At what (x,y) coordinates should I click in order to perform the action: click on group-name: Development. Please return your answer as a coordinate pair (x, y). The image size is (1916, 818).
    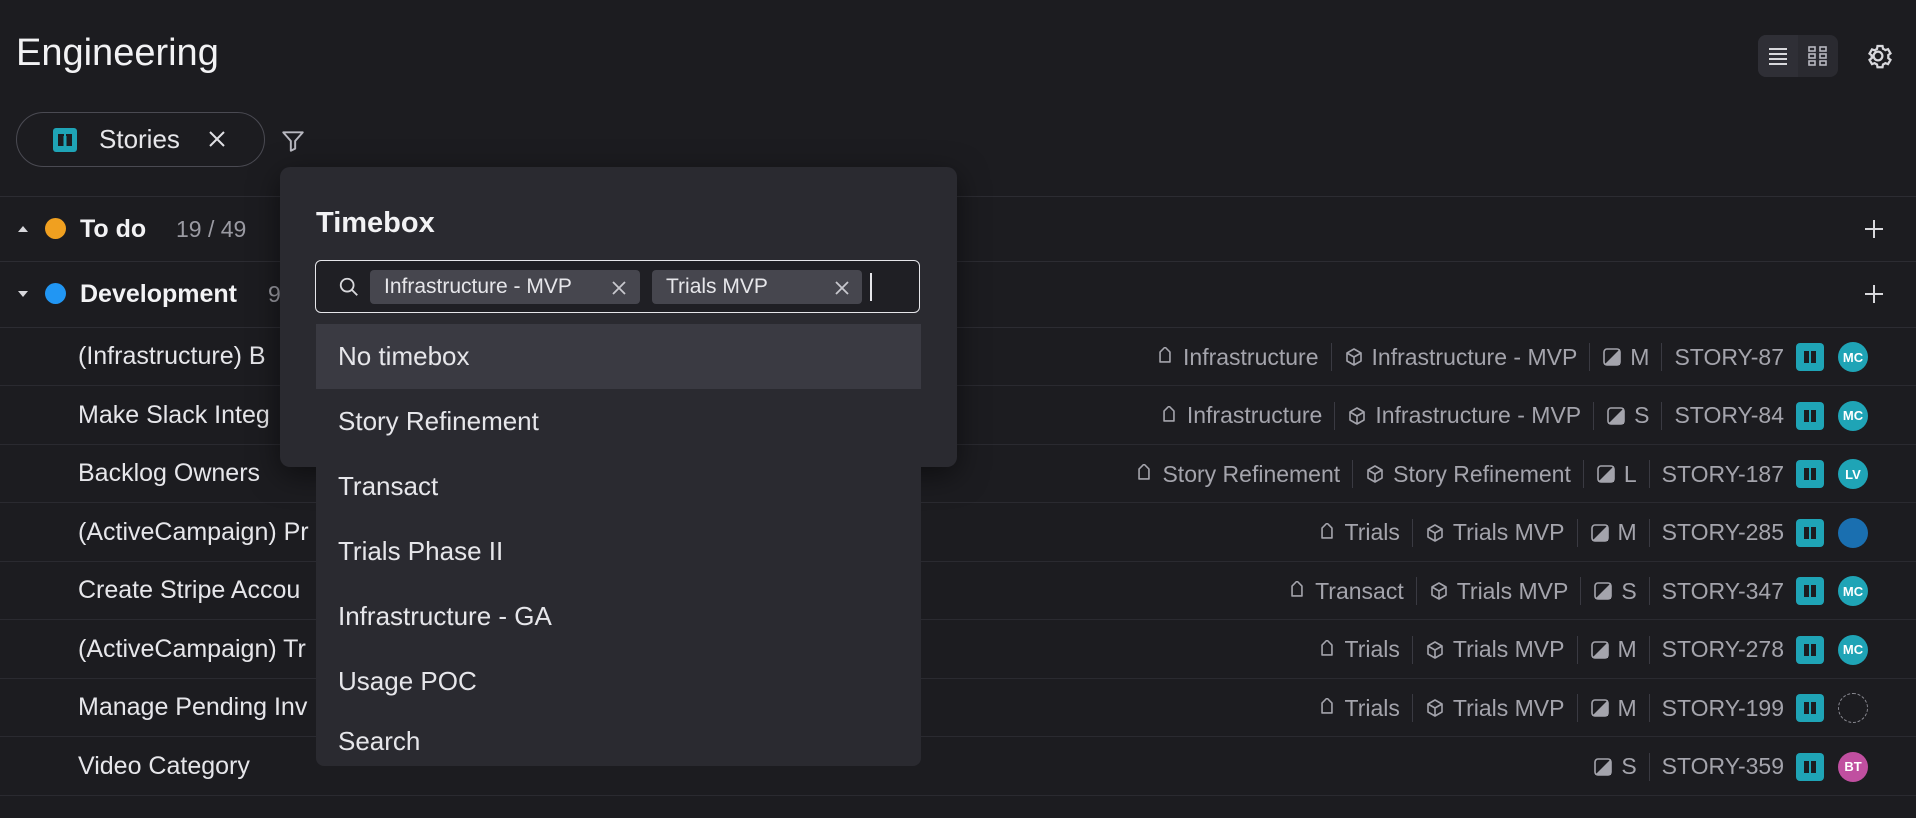
    Looking at the image, I should click on (158, 294).